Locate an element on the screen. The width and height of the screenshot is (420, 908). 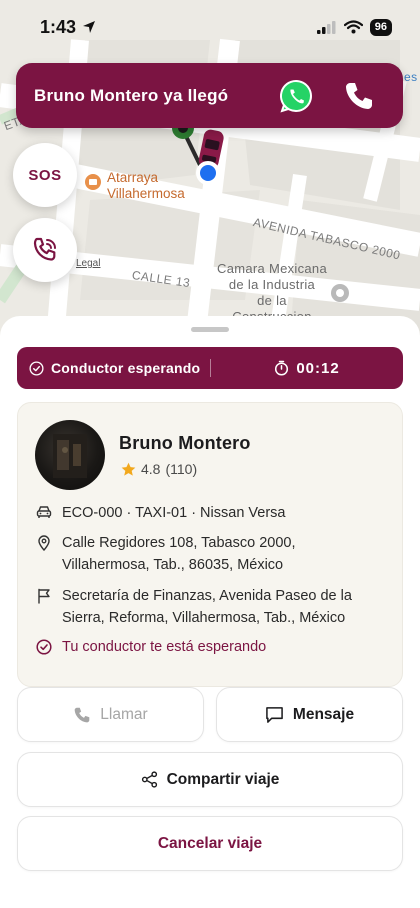
vehicle-row: ECO-000 · TAXI-01 · Nissan Versa is located at coordinates (209, 513).